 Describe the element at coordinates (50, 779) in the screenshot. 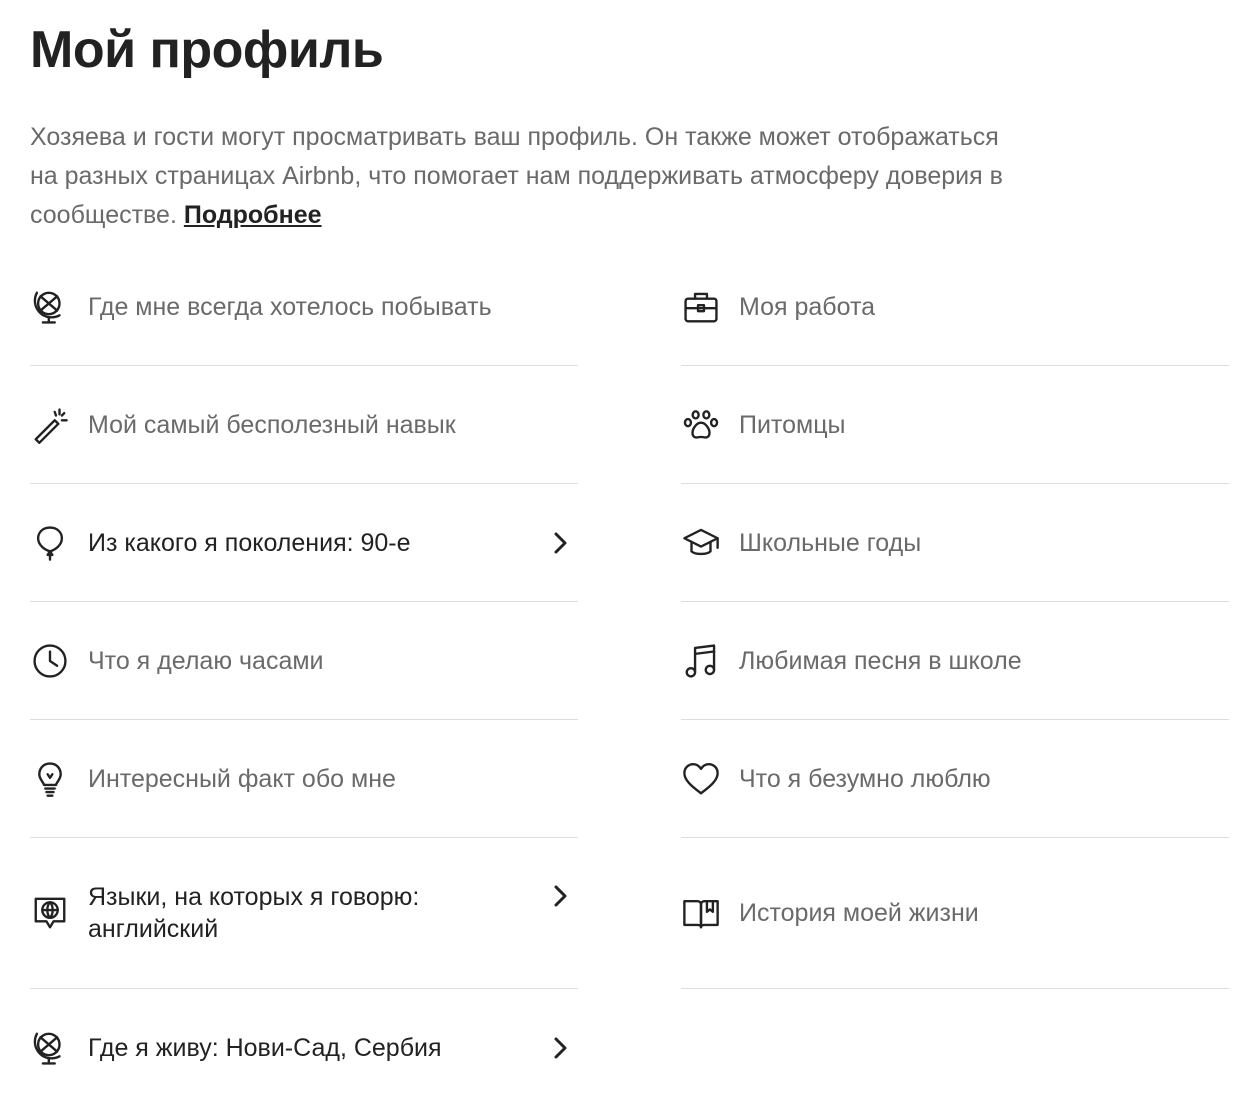

I see `lightbulb-icon` at that location.